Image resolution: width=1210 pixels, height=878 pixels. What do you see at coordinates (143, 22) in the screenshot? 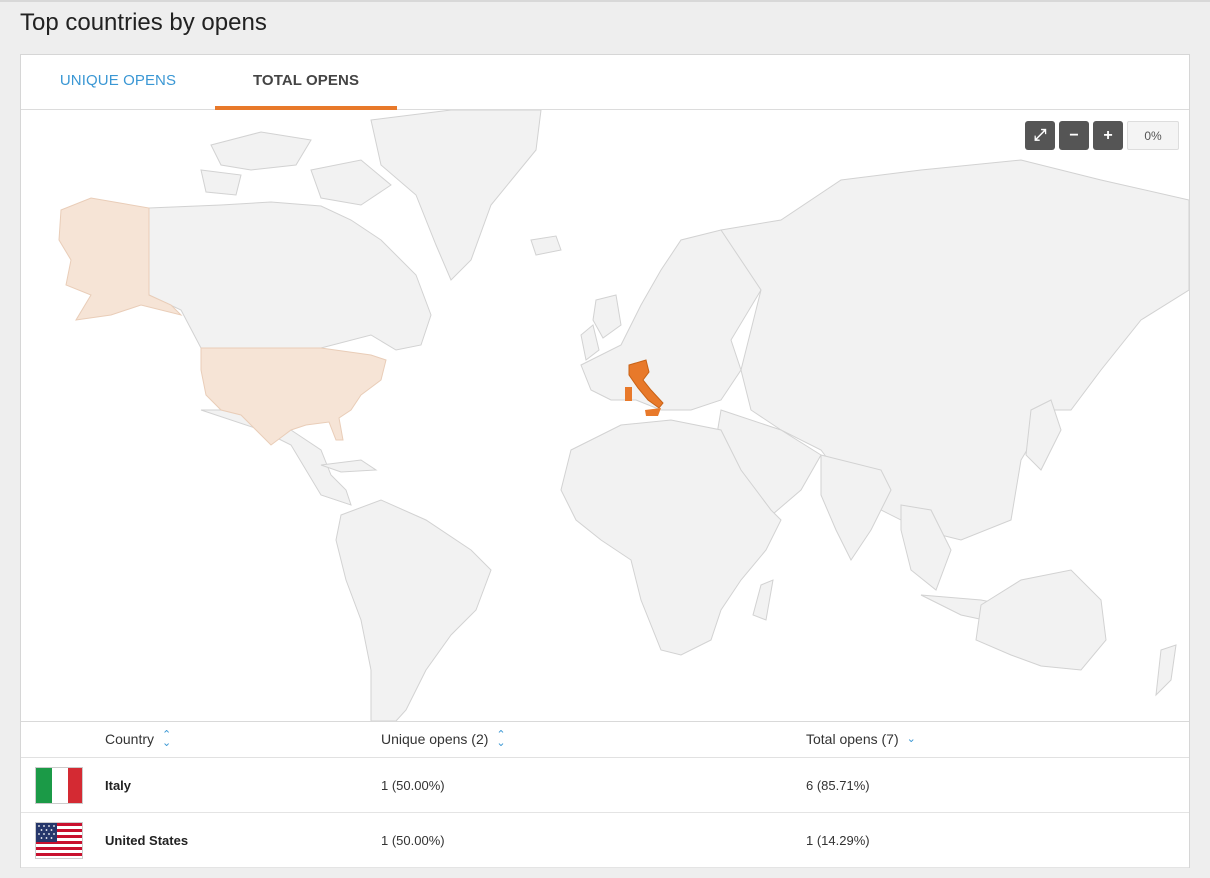
I see `page-title: Top countries by opens` at bounding box center [143, 22].